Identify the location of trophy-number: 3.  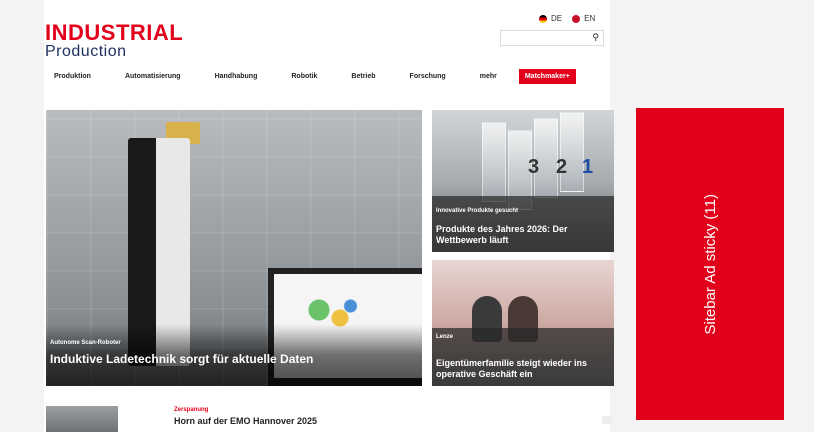
(534, 167).